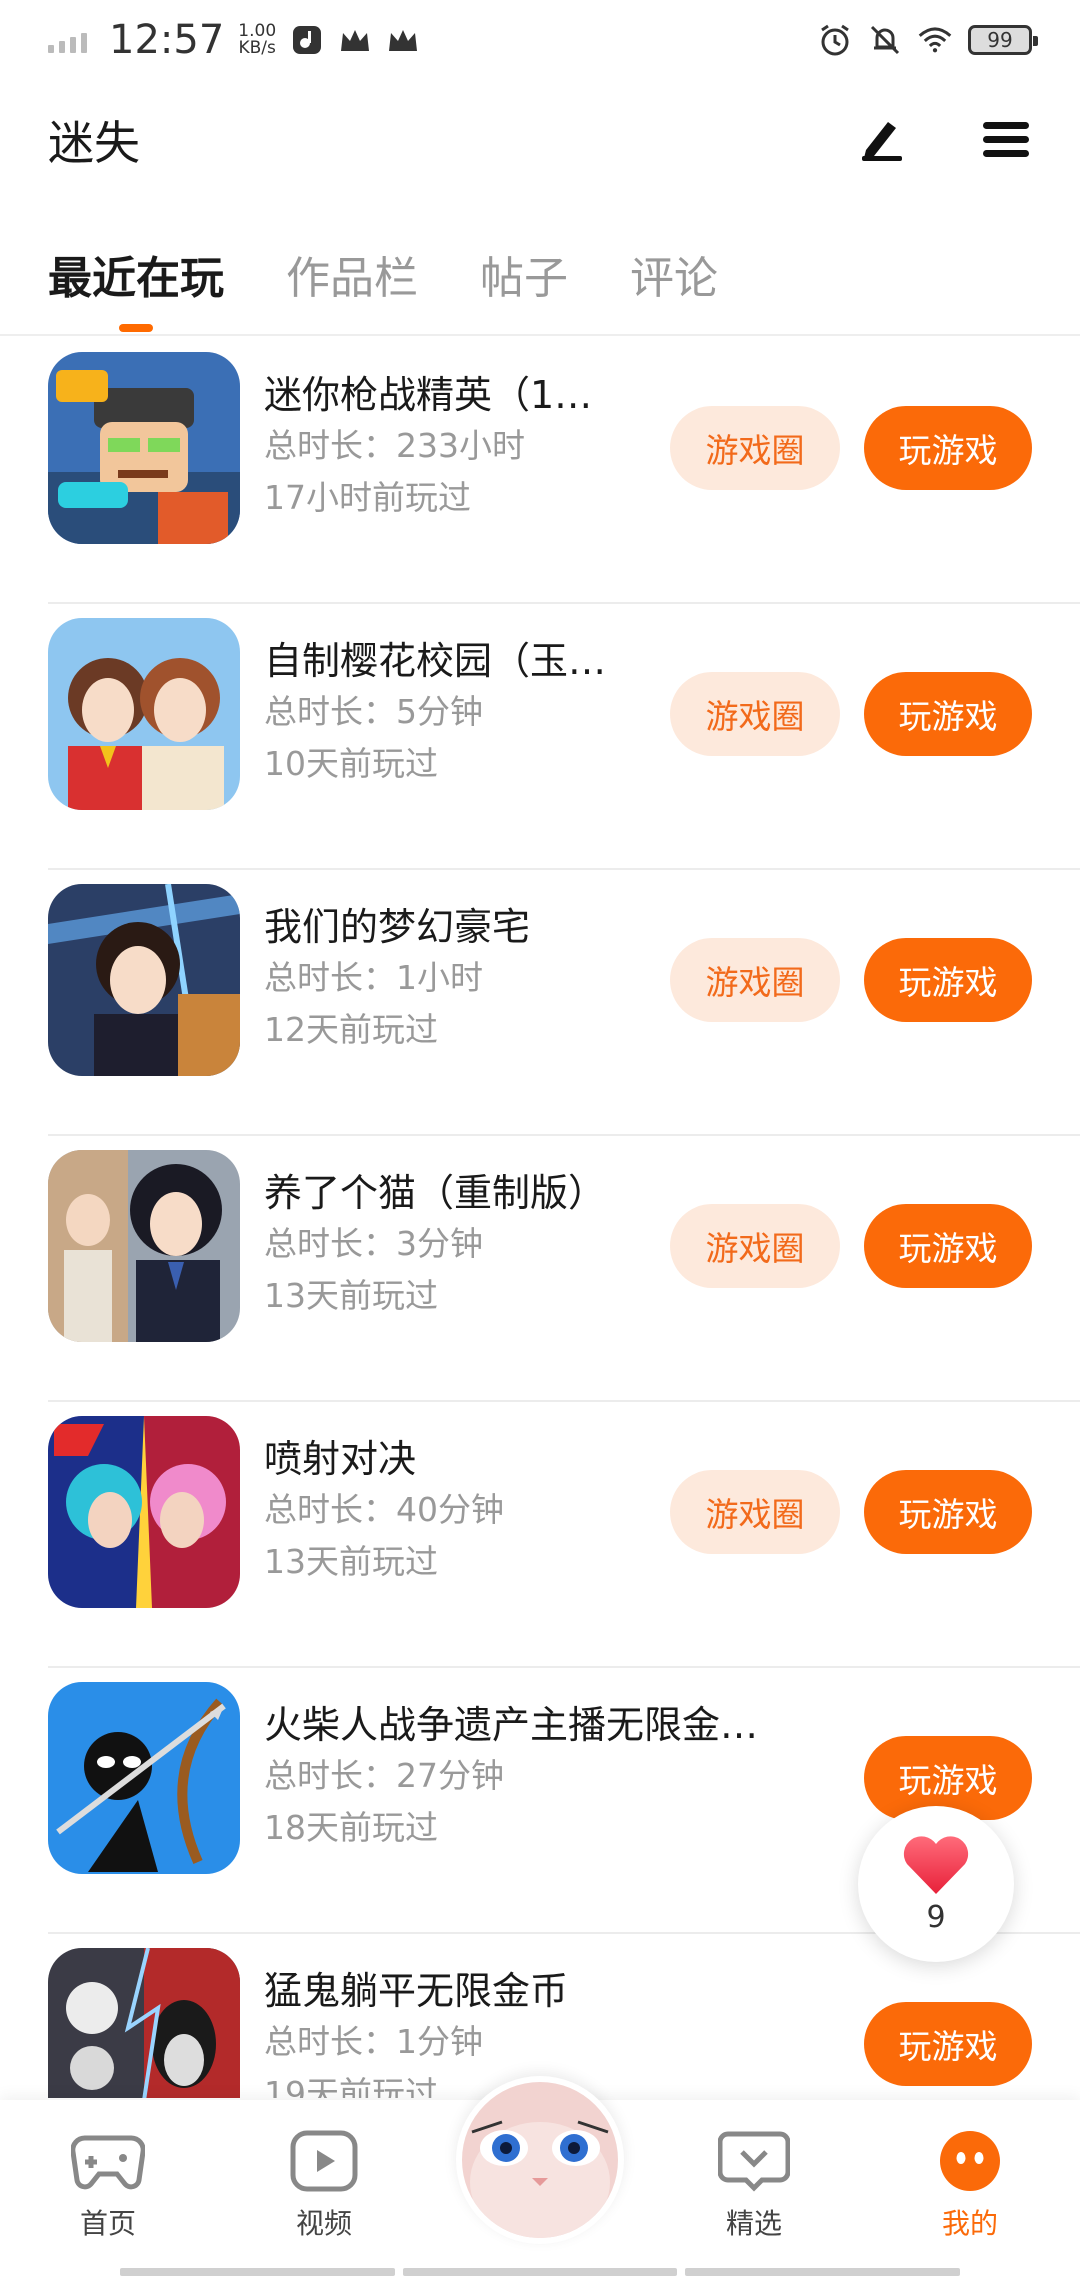  Describe the element at coordinates (540, 2272) in the screenshot. I see `home-indicator` at that location.